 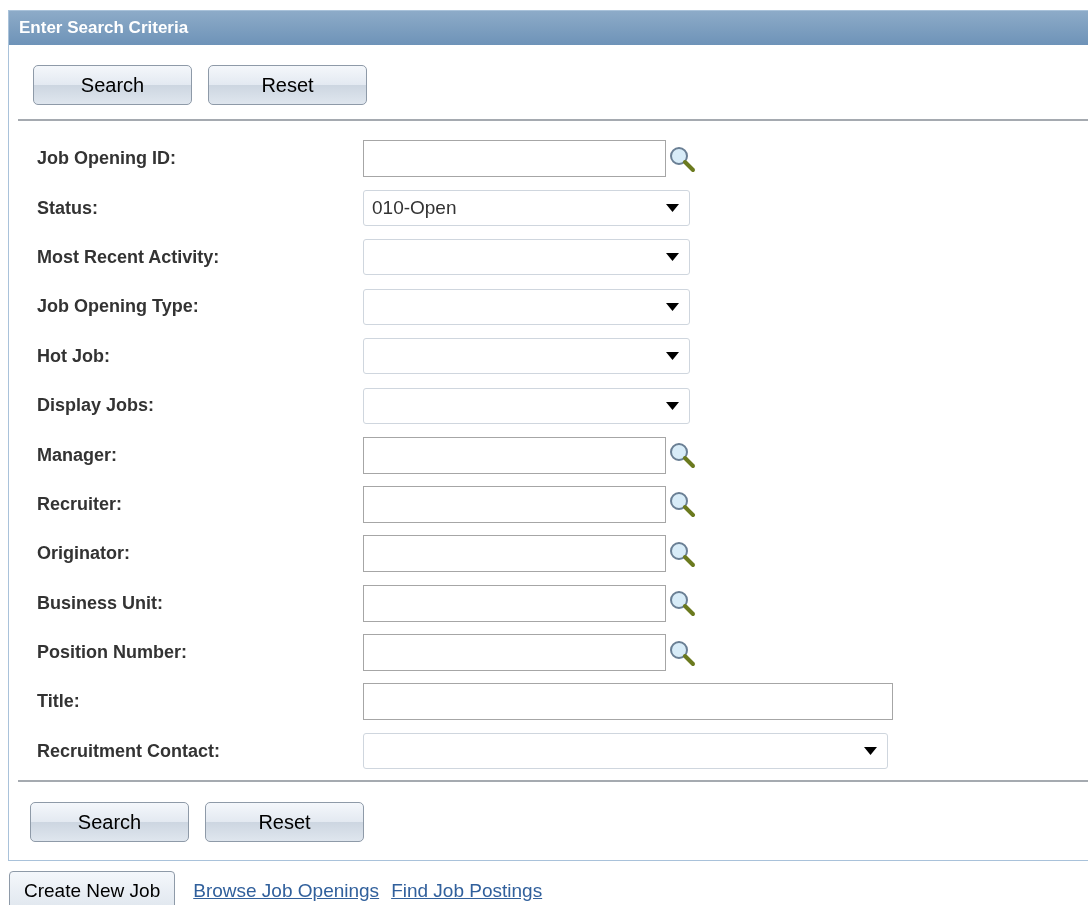 What do you see at coordinates (96, 406) in the screenshot?
I see `field-label: Display Jobs:` at bounding box center [96, 406].